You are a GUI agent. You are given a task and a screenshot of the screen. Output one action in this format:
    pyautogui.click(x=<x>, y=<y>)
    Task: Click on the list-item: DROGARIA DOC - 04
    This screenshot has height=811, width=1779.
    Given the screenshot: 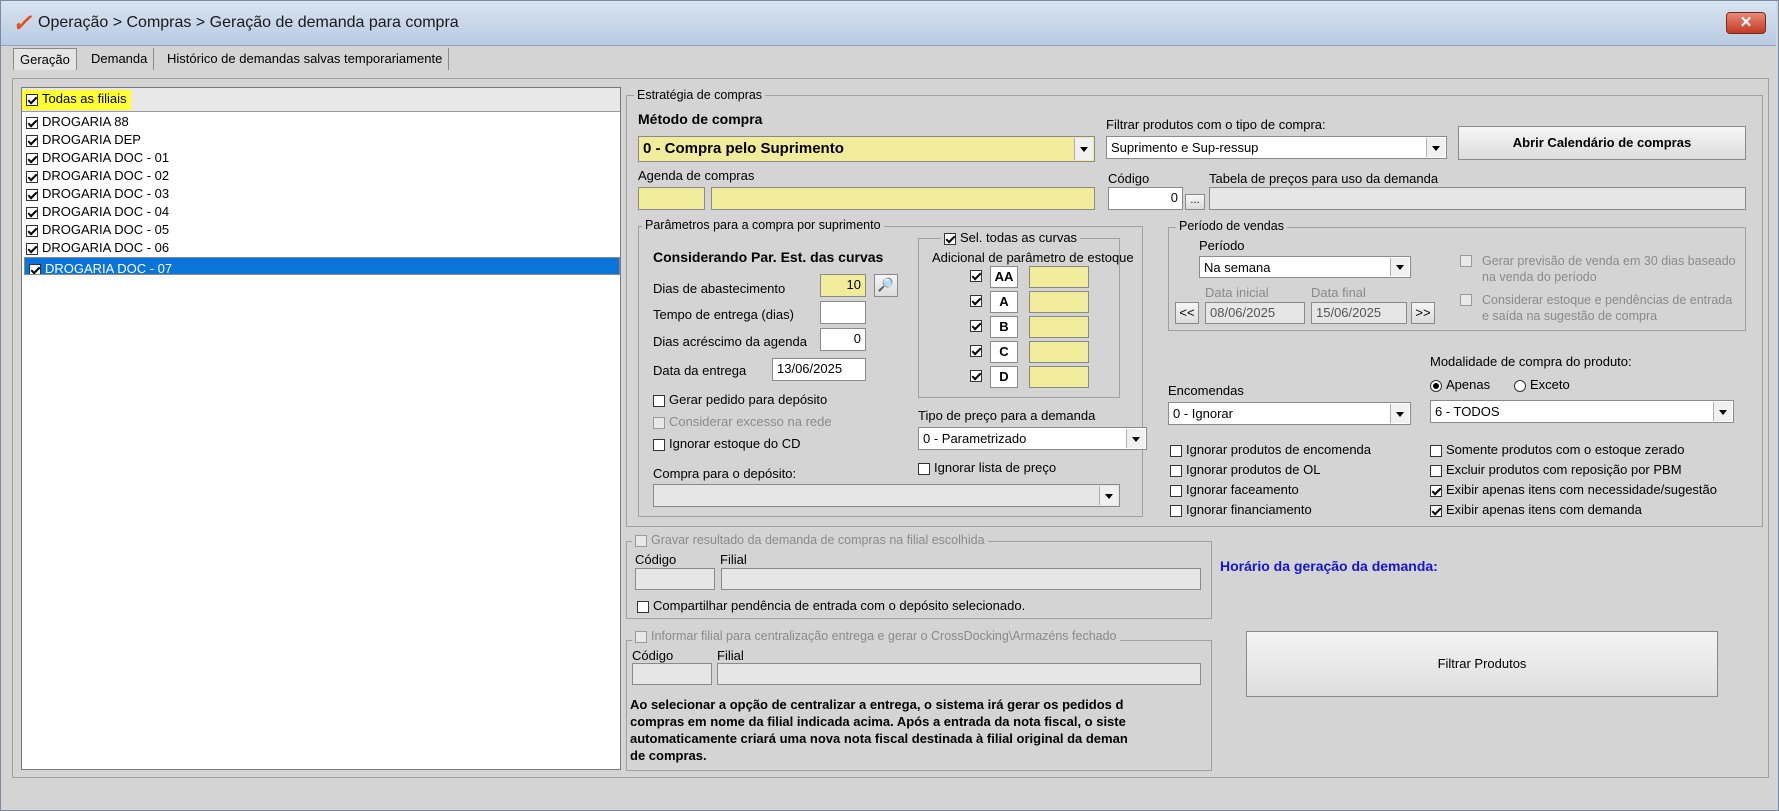 What is the action you would take?
    pyautogui.click(x=322, y=212)
    